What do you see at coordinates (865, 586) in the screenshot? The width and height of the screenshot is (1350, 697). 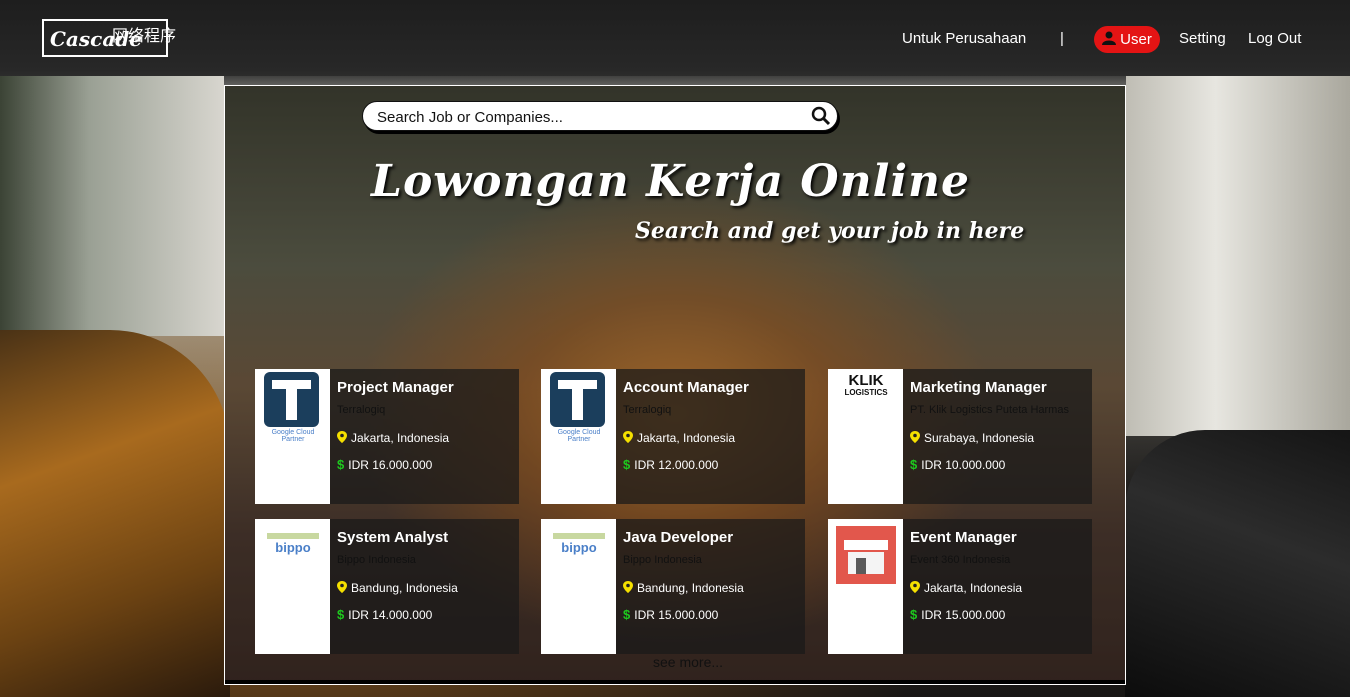 I see `company-logo-event360` at bounding box center [865, 586].